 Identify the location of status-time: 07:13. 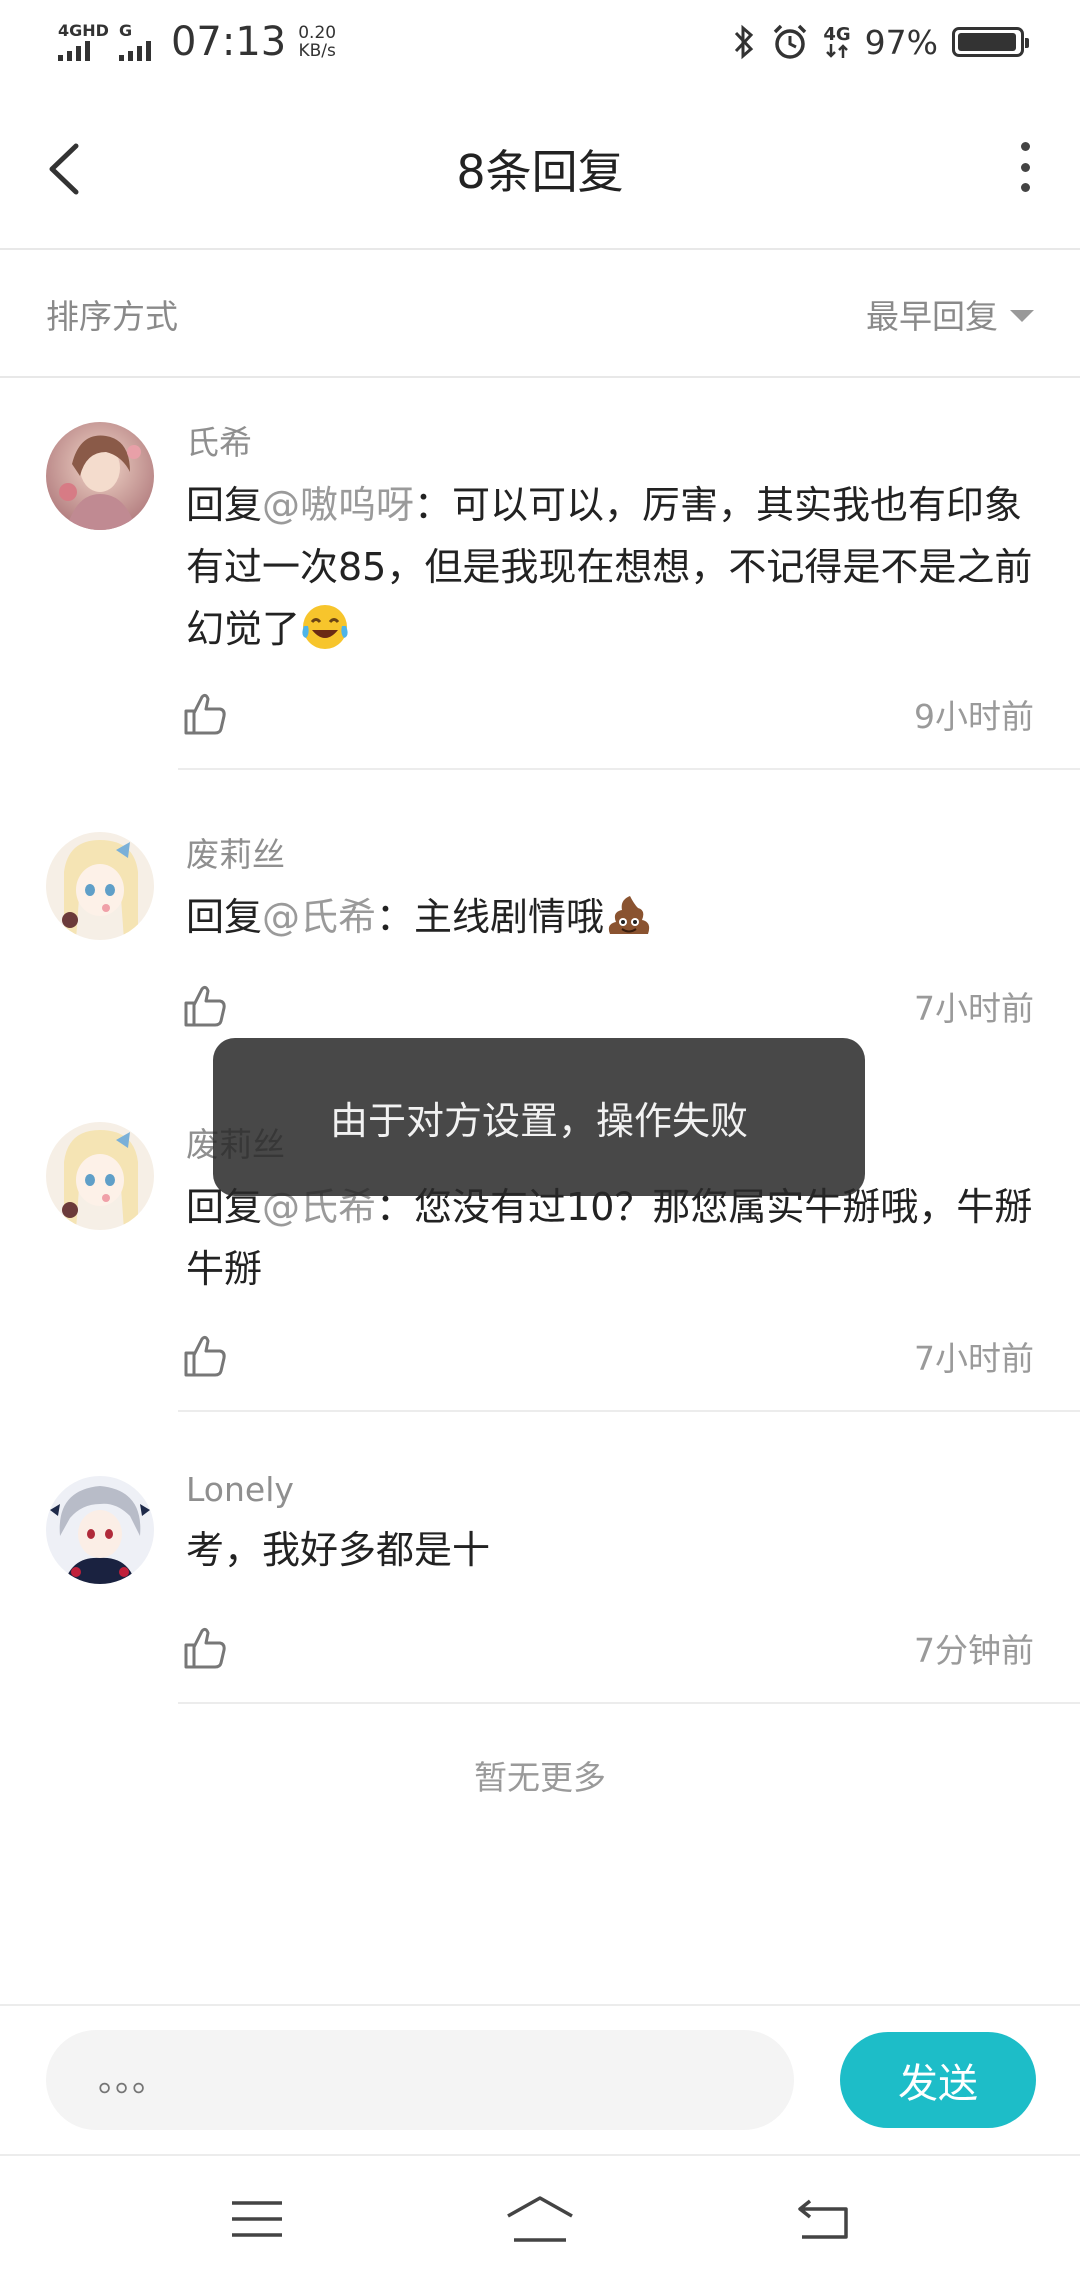
(228, 42).